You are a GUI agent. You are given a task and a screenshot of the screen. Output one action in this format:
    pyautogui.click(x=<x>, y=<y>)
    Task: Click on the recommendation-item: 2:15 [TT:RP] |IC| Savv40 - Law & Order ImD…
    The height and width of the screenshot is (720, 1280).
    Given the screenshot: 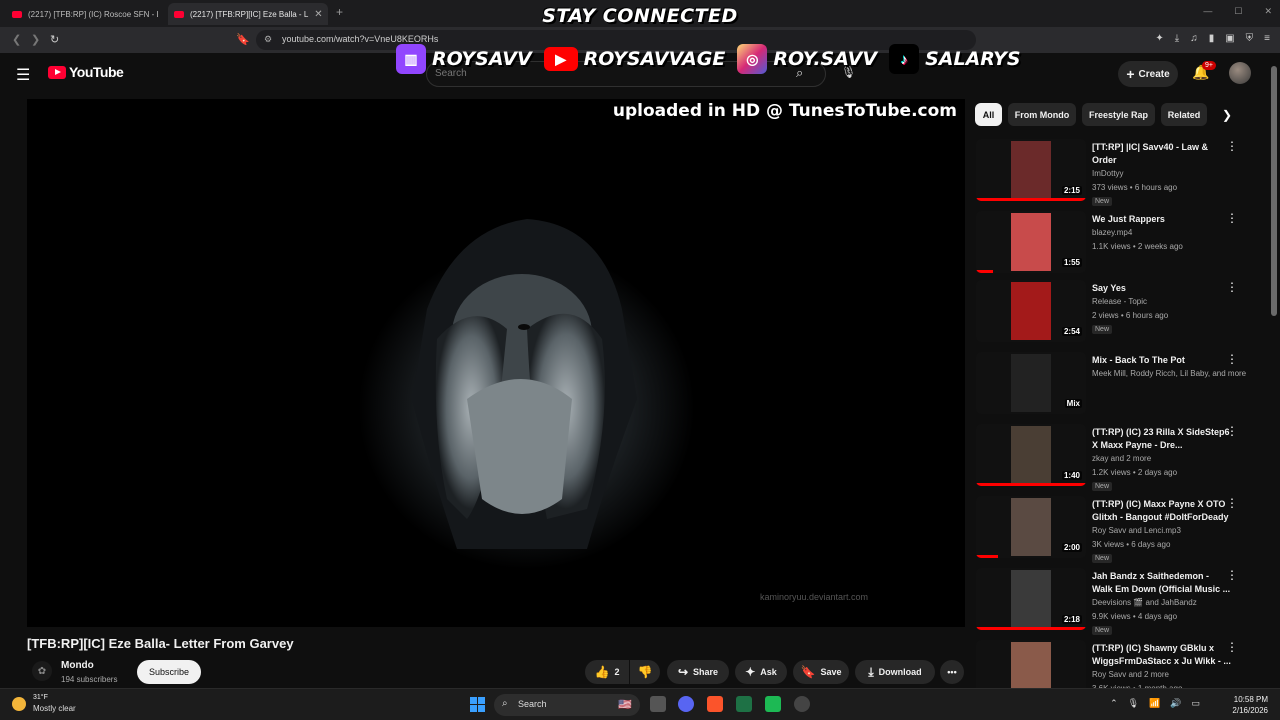 What is the action you would take?
    pyautogui.click(x=1121, y=172)
    